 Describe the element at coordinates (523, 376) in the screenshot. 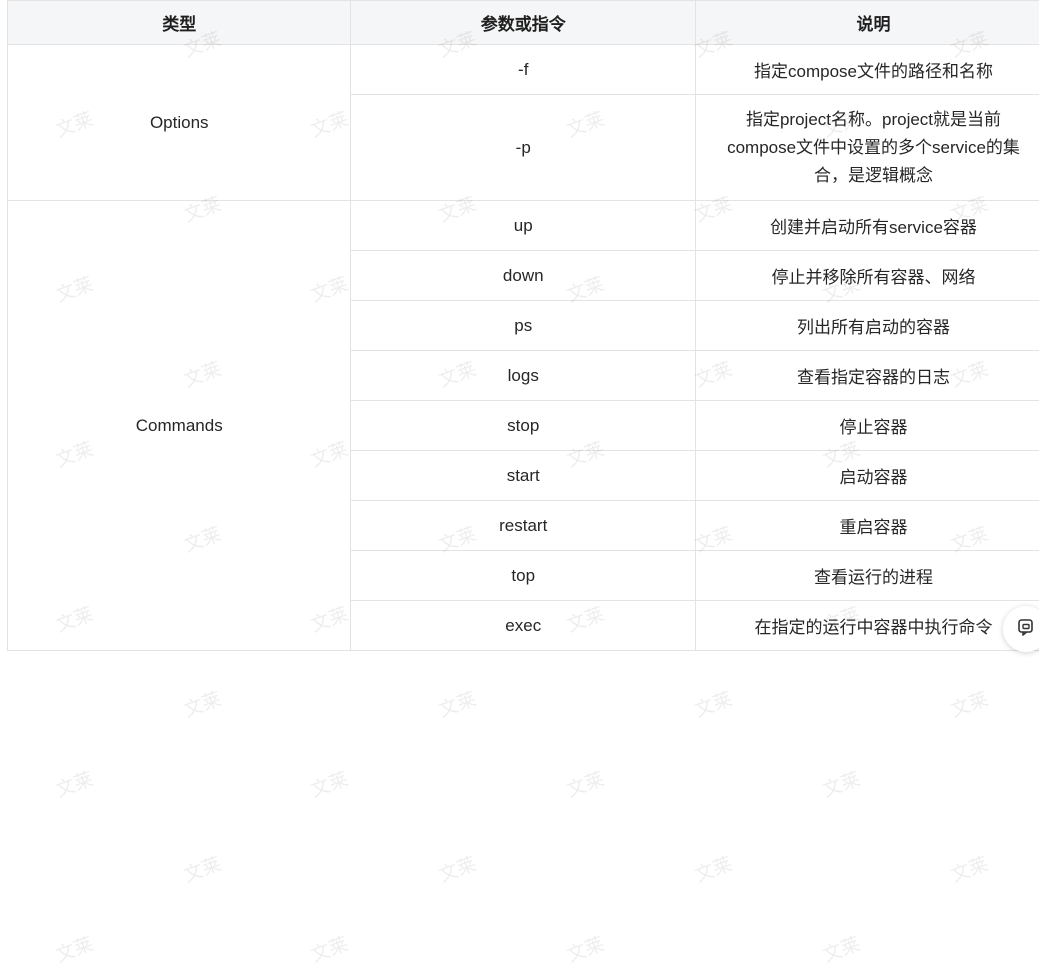

I see `arg-cell: logs` at that location.